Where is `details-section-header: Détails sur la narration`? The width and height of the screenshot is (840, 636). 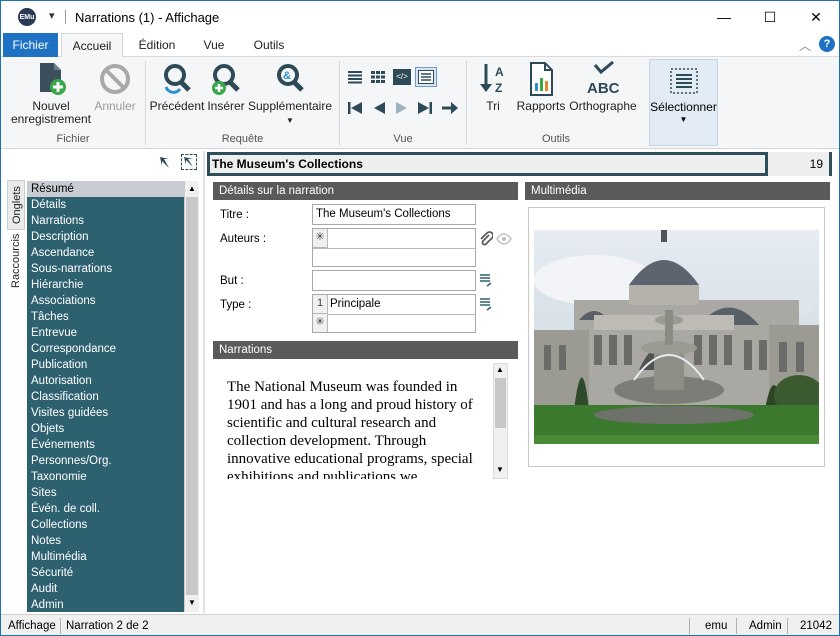
details-section-header: Détails sur la narration is located at coordinates (365, 191).